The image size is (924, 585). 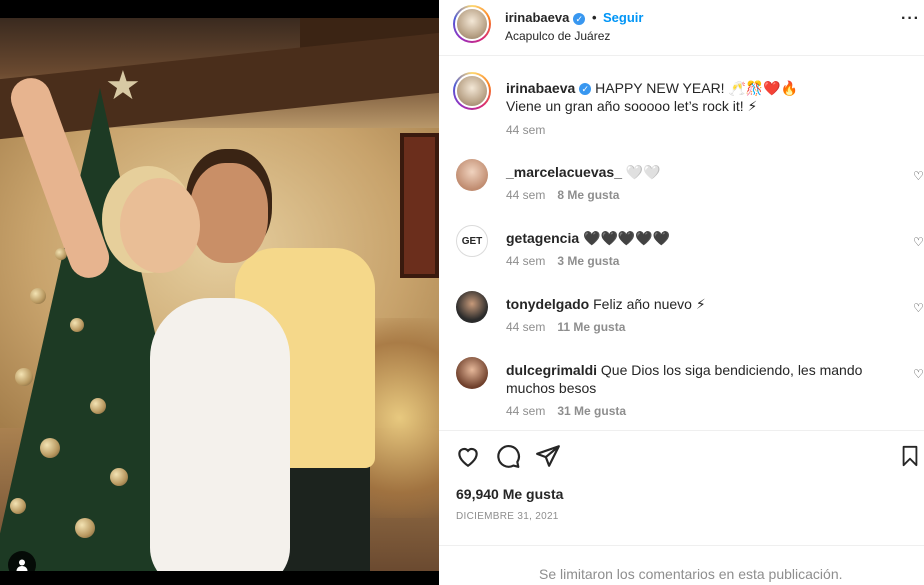 I want to click on comment-meta: 44 sem 8 Me gusta, so click(x=562, y=195).